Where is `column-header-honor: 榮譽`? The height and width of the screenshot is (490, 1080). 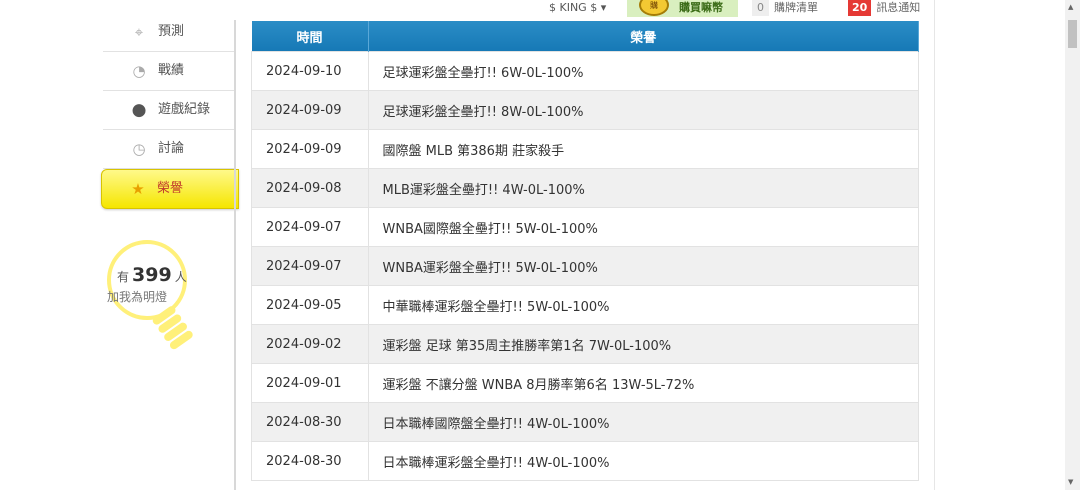 column-header-honor: 榮譽 is located at coordinates (643, 36).